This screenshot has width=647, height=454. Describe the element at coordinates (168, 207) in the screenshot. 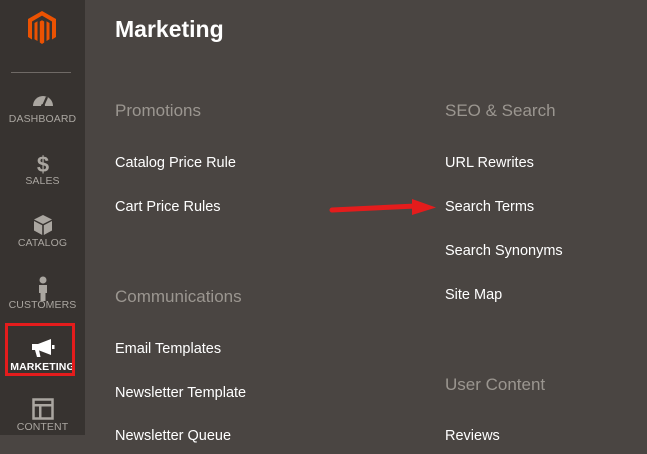

I see `menu-link-cart-price-rules: Cart Price Rules` at that location.